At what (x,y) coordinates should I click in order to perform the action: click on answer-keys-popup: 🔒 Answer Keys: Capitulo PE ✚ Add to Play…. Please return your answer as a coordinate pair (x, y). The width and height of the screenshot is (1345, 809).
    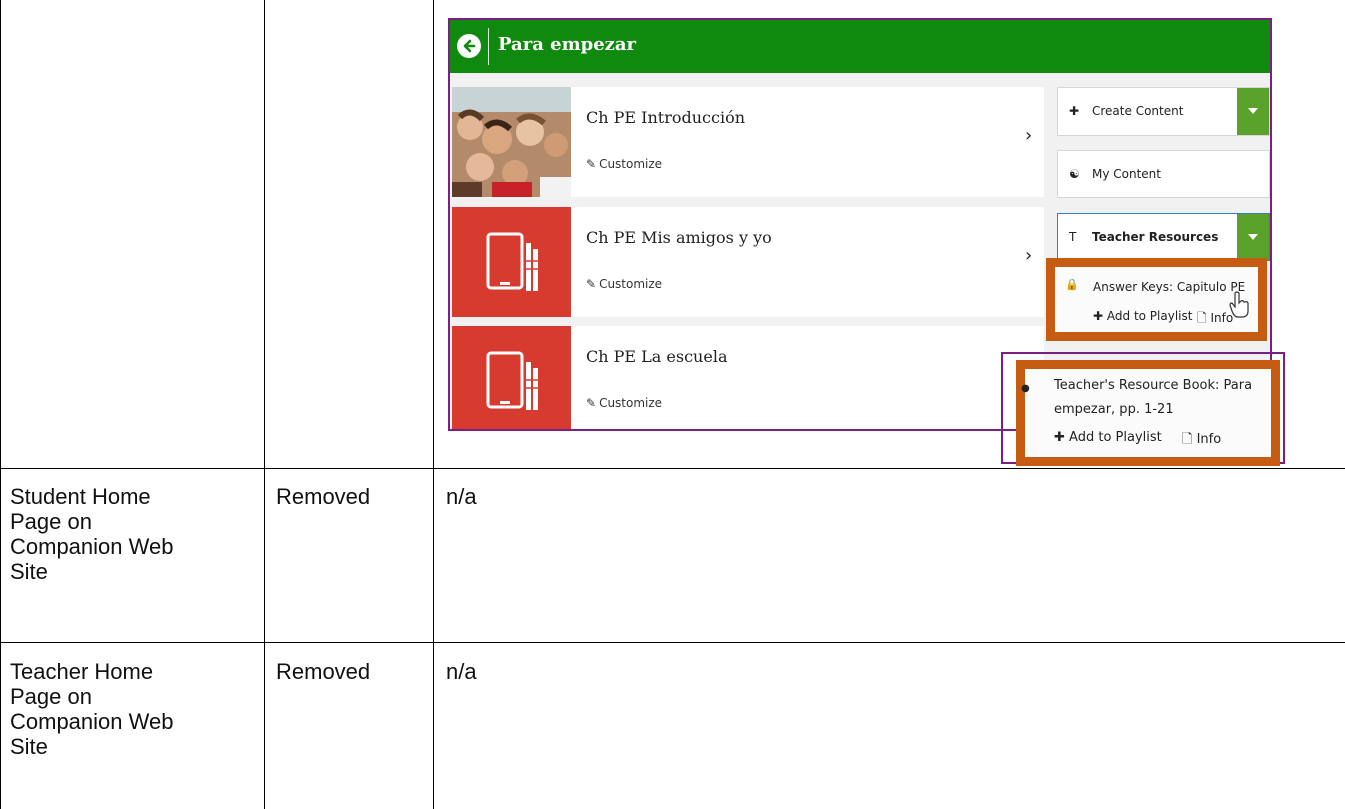
    Looking at the image, I should click on (1156, 299).